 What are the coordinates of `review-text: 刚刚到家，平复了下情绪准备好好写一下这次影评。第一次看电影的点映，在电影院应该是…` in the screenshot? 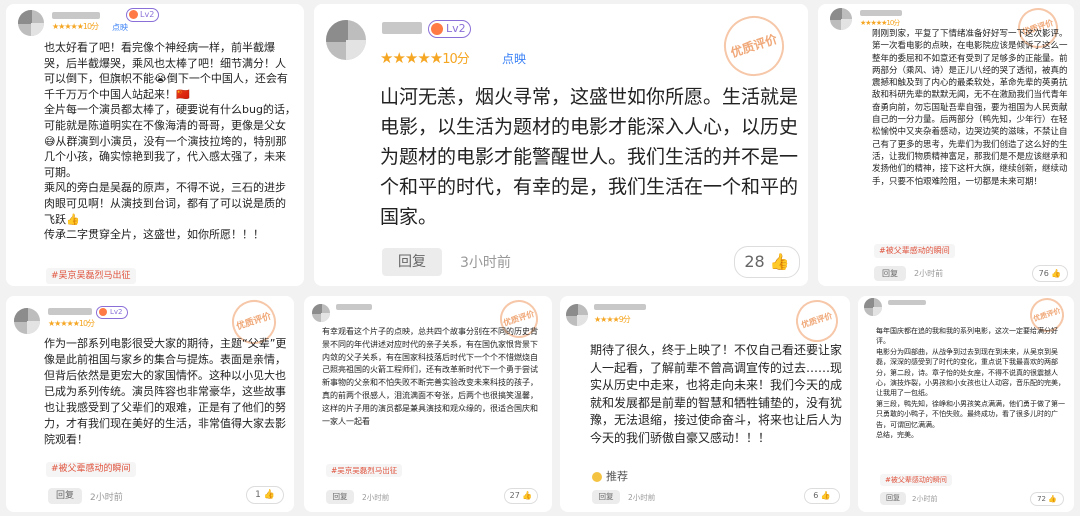 It's located at (970, 108).